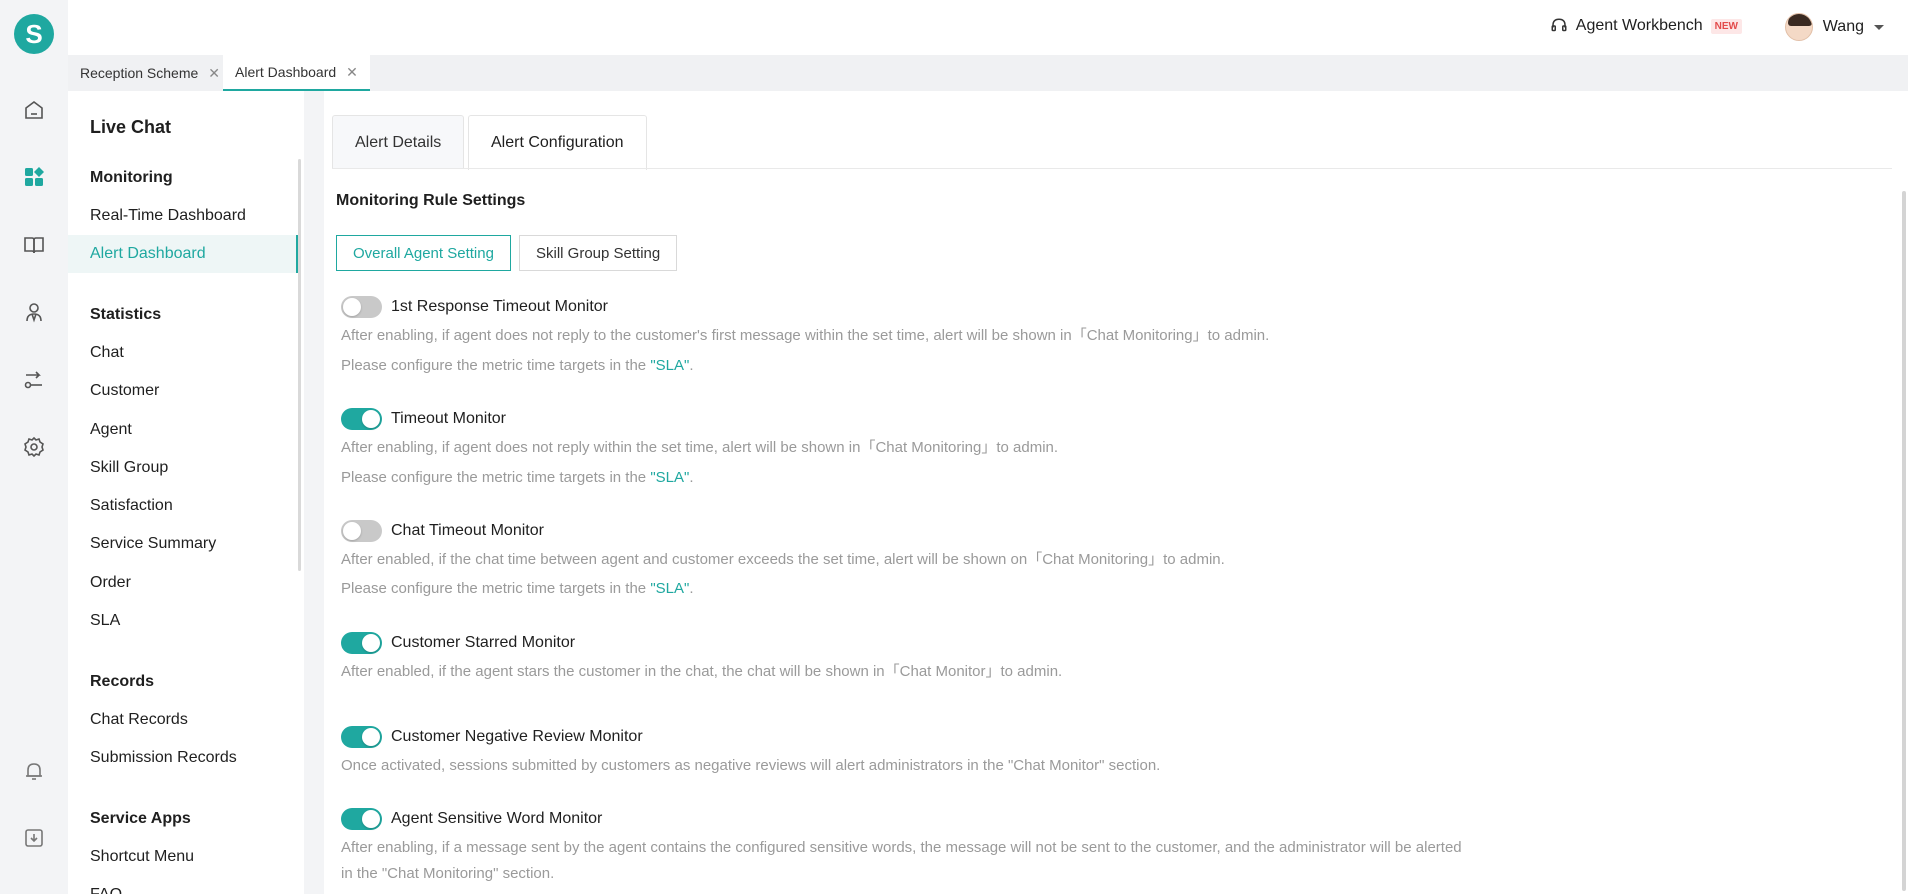 The image size is (1908, 894). Describe the element at coordinates (1112, 168) in the screenshot. I see `tab-divider` at that location.